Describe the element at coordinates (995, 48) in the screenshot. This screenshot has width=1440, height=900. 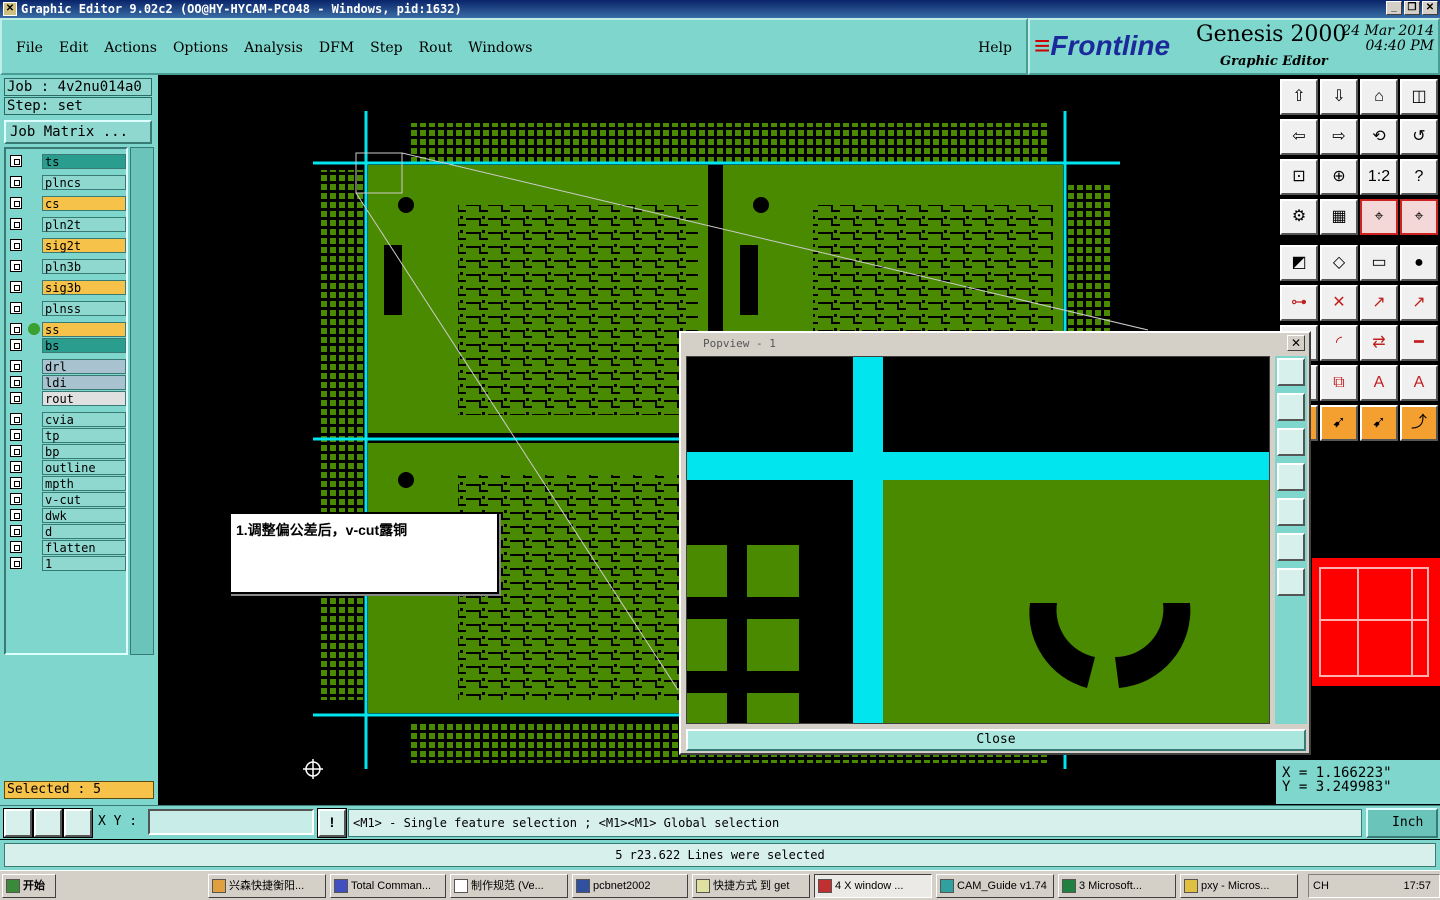
I see `menu-help: Help` at that location.